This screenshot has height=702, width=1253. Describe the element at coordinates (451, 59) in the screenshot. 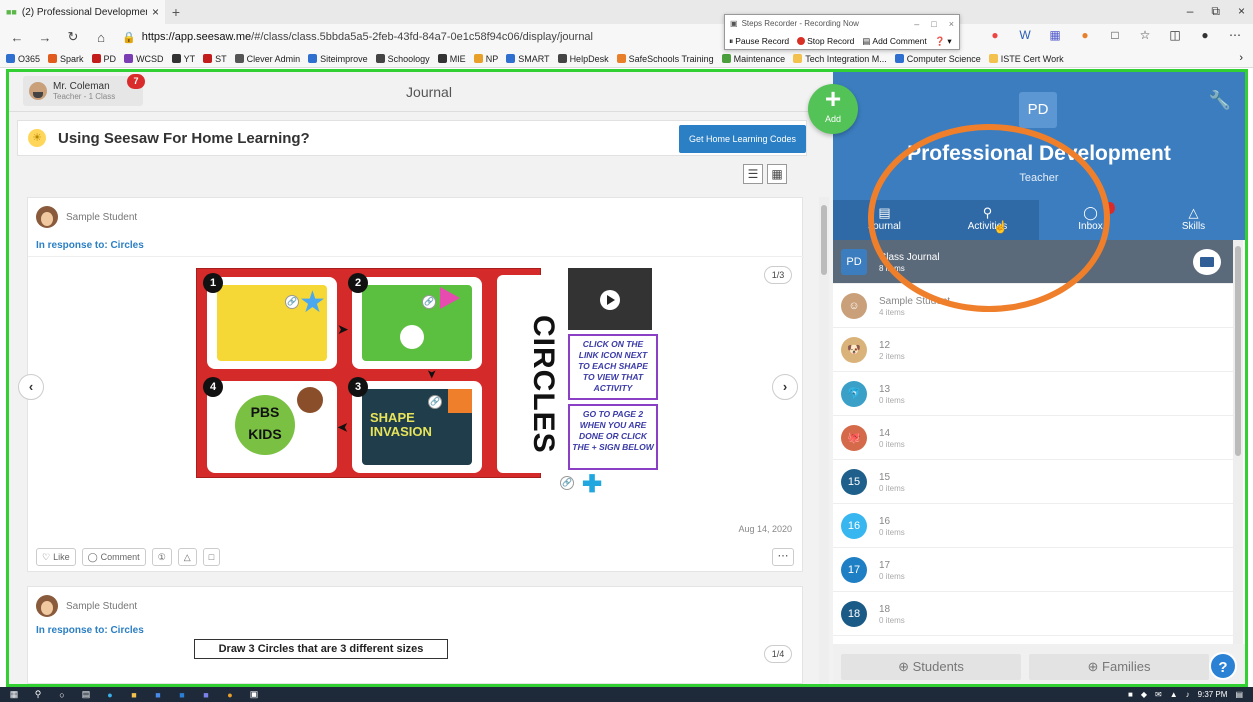

I see `bookmark-item: MIE` at that location.